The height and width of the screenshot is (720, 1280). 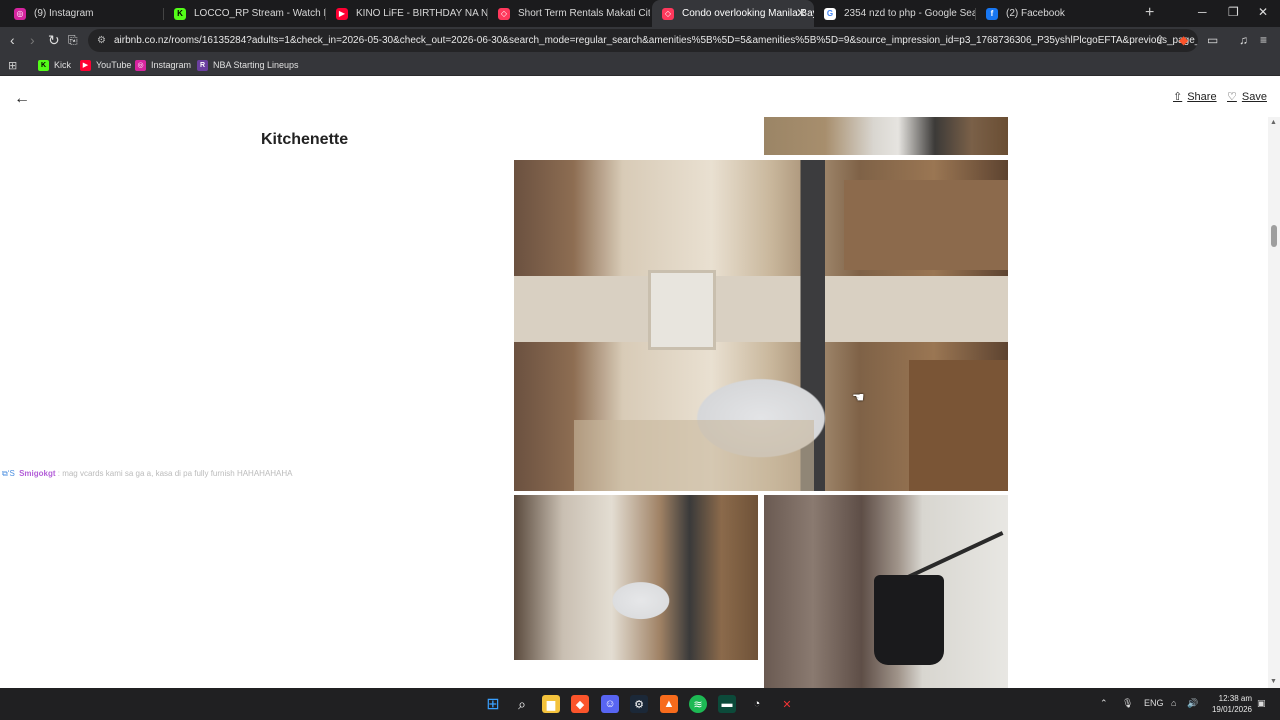 What do you see at coordinates (610, 704) in the screenshot?
I see `discord-icon: ☺` at bounding box center [610, 704].